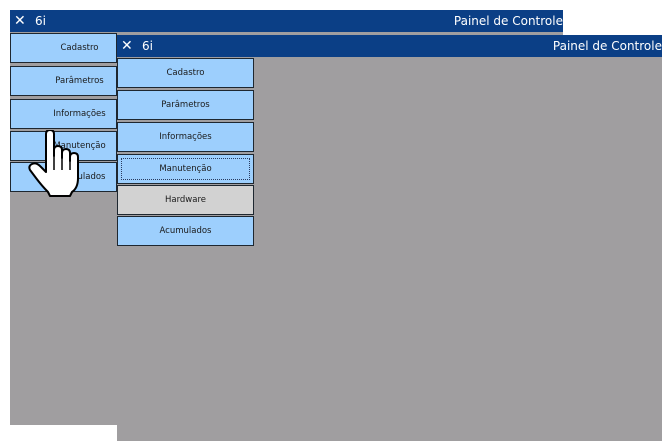  I want to click on menu-button-label: Hardware, so click(185, 200).